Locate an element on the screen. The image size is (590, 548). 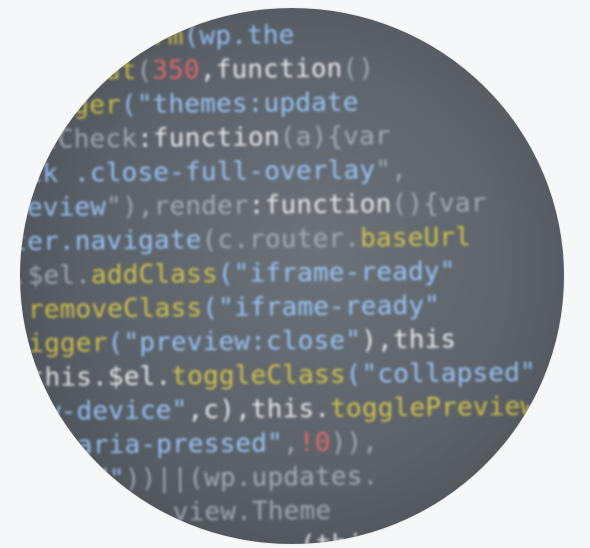
code-line: .$el.addClass("iframe-ready" is located at coordinates (292, 273).